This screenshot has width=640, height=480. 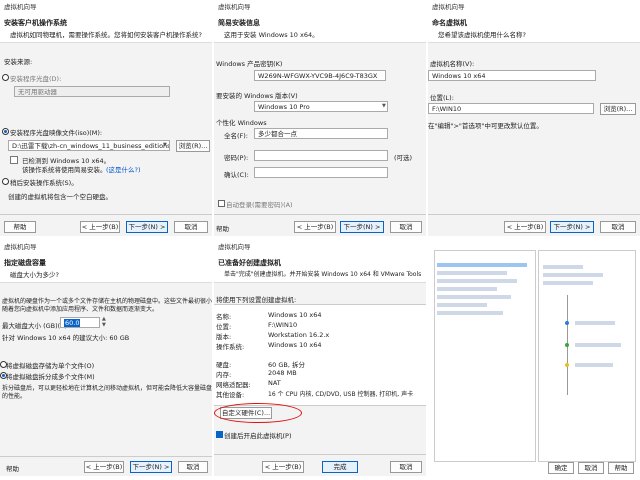 What do you see at coordinates (256, 300) in the screenshot?
I see `settings-intro: 将使用下列设置创建虚拟机:` at bounding box center [256, 300].